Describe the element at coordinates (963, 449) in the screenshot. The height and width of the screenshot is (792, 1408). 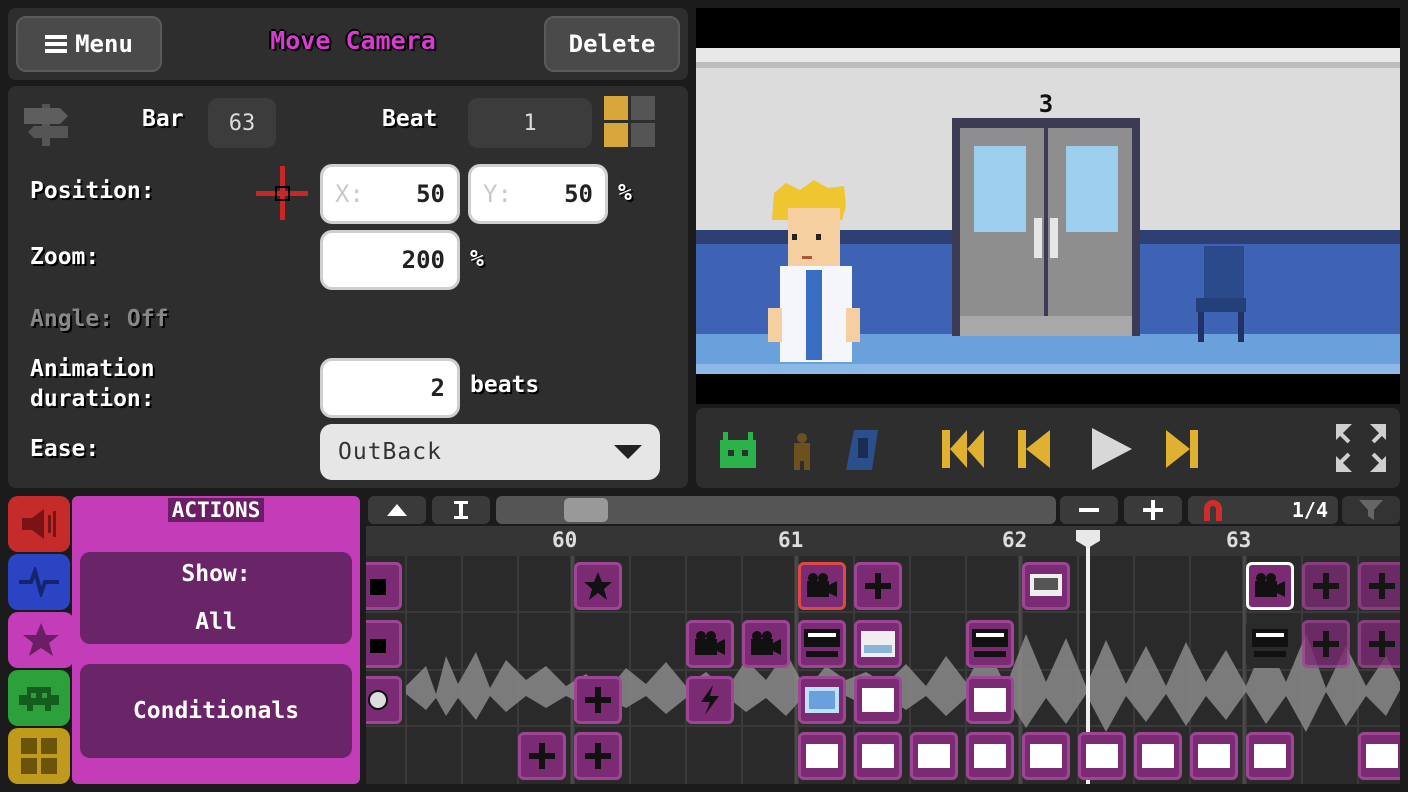
I see `skip-start-icon` at that location.